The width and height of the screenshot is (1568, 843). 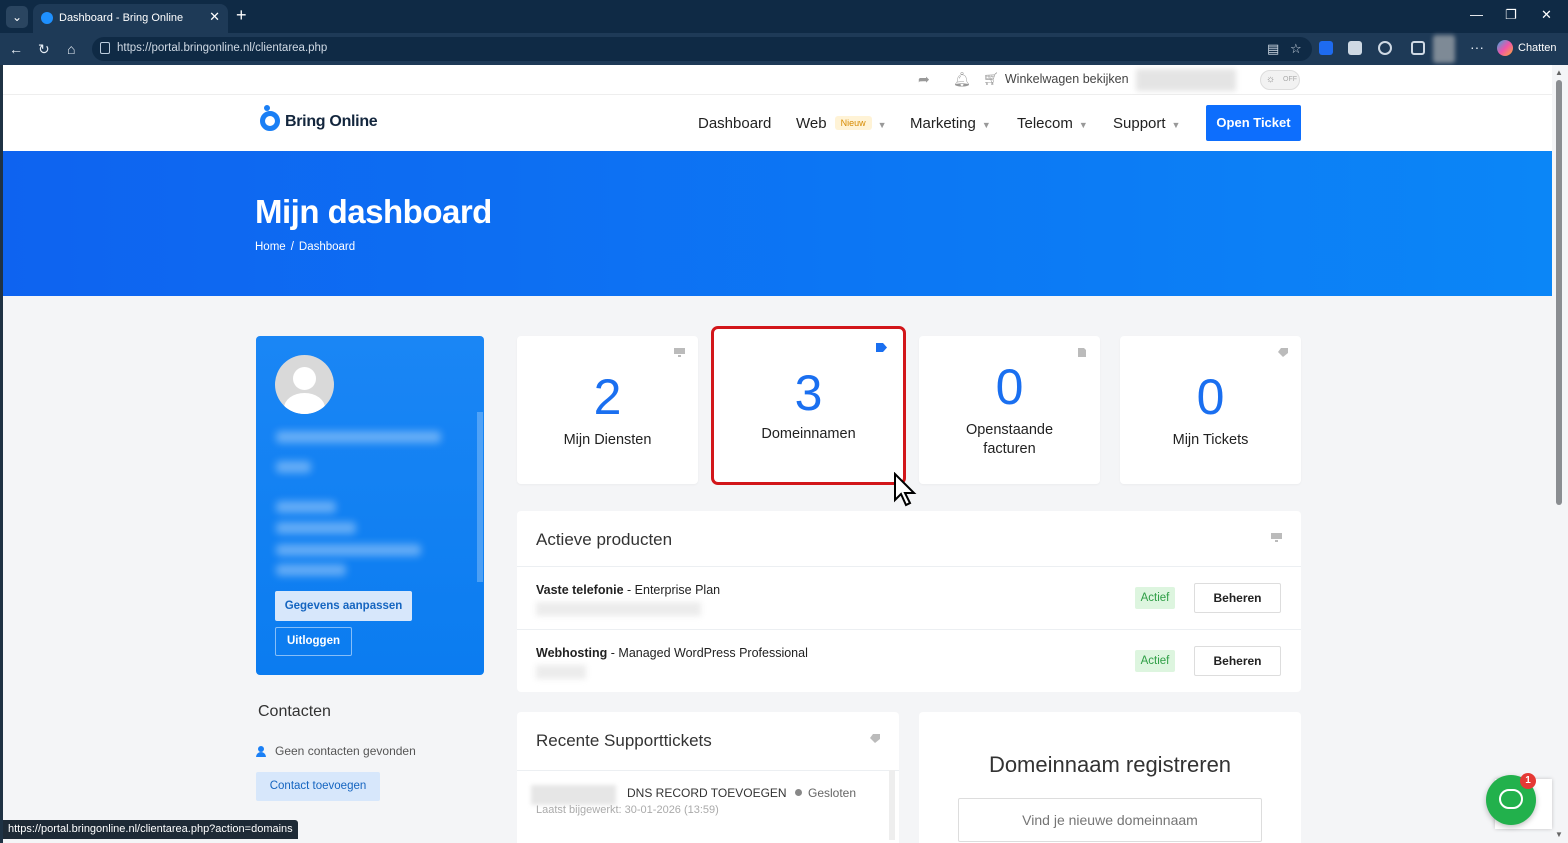 What do you see at coordinates (336, 751) in the screenshot?
I see `contacts-empty: Geen contacten gevonden` at bounding box center [336, 751].